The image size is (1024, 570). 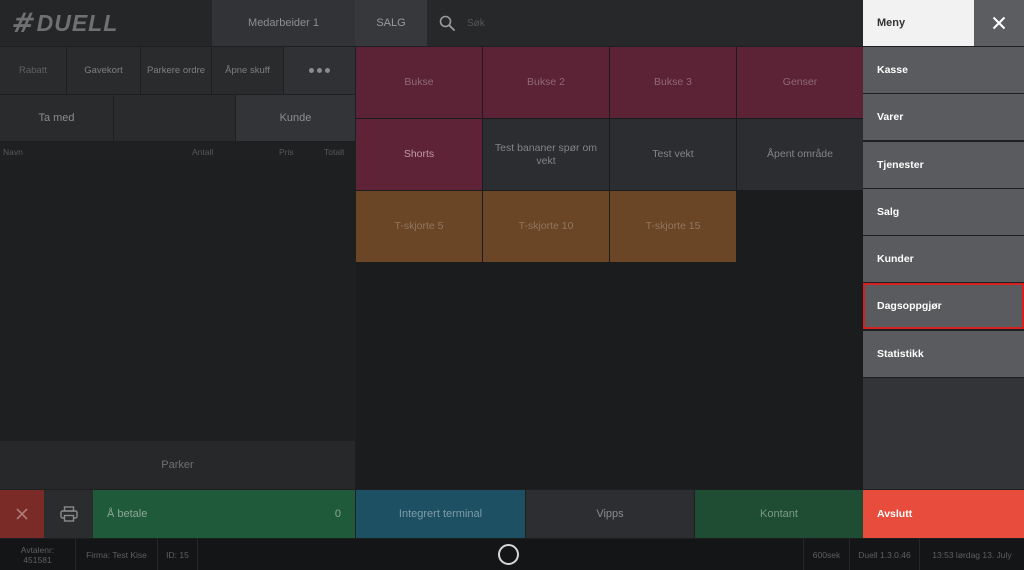 I want to click on exit-button: Avslutt, so click(x=943, y=514).